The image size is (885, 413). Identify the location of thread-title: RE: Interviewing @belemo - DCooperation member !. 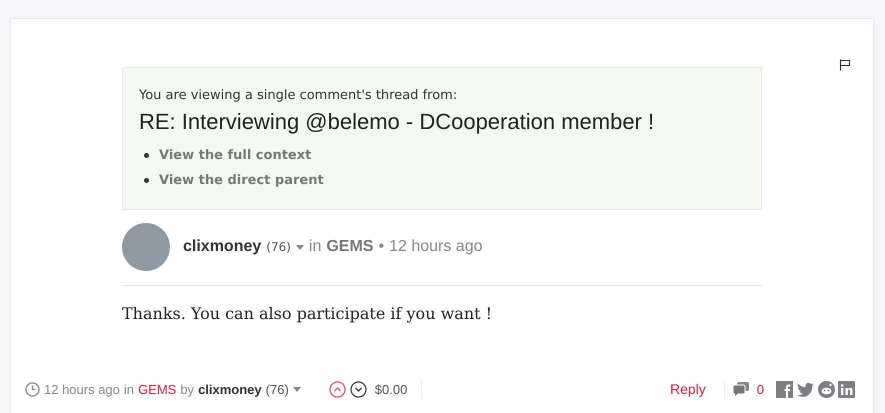
(397, 122).